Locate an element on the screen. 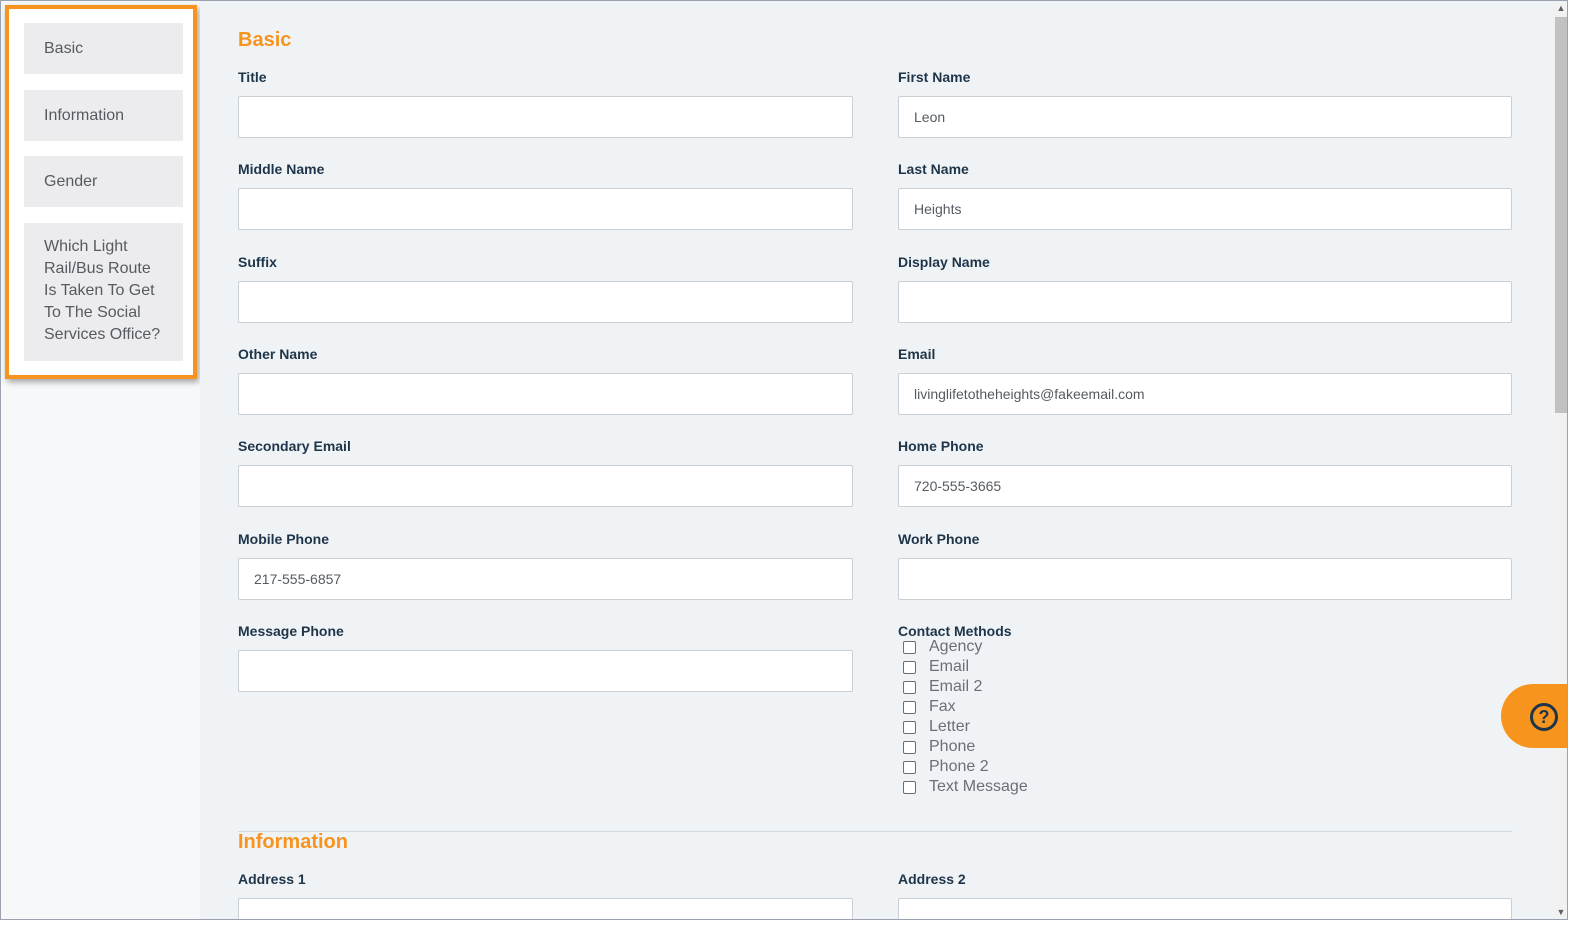  address-2-input is located at coordinates (1205, 908).